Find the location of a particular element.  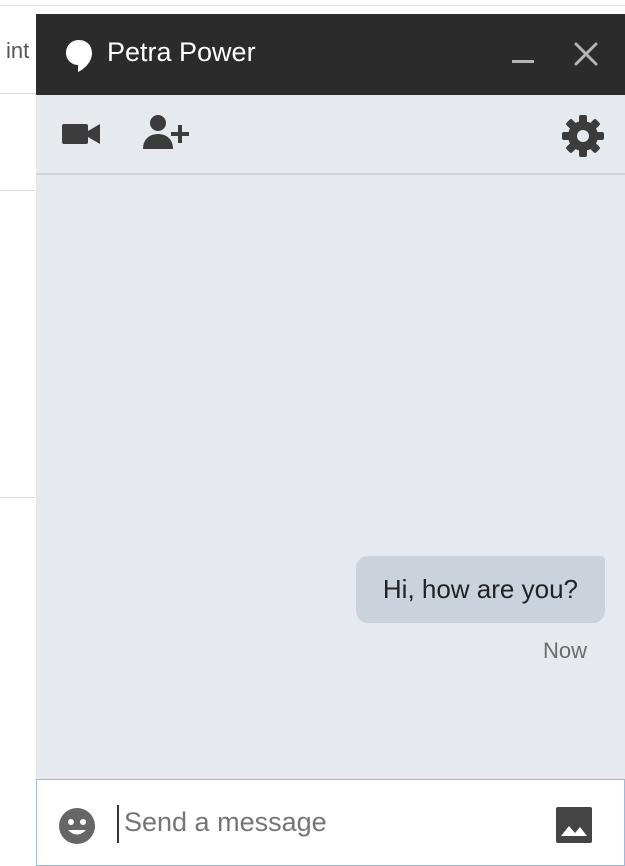

smiley-icon is located at coordinates (77, 826).